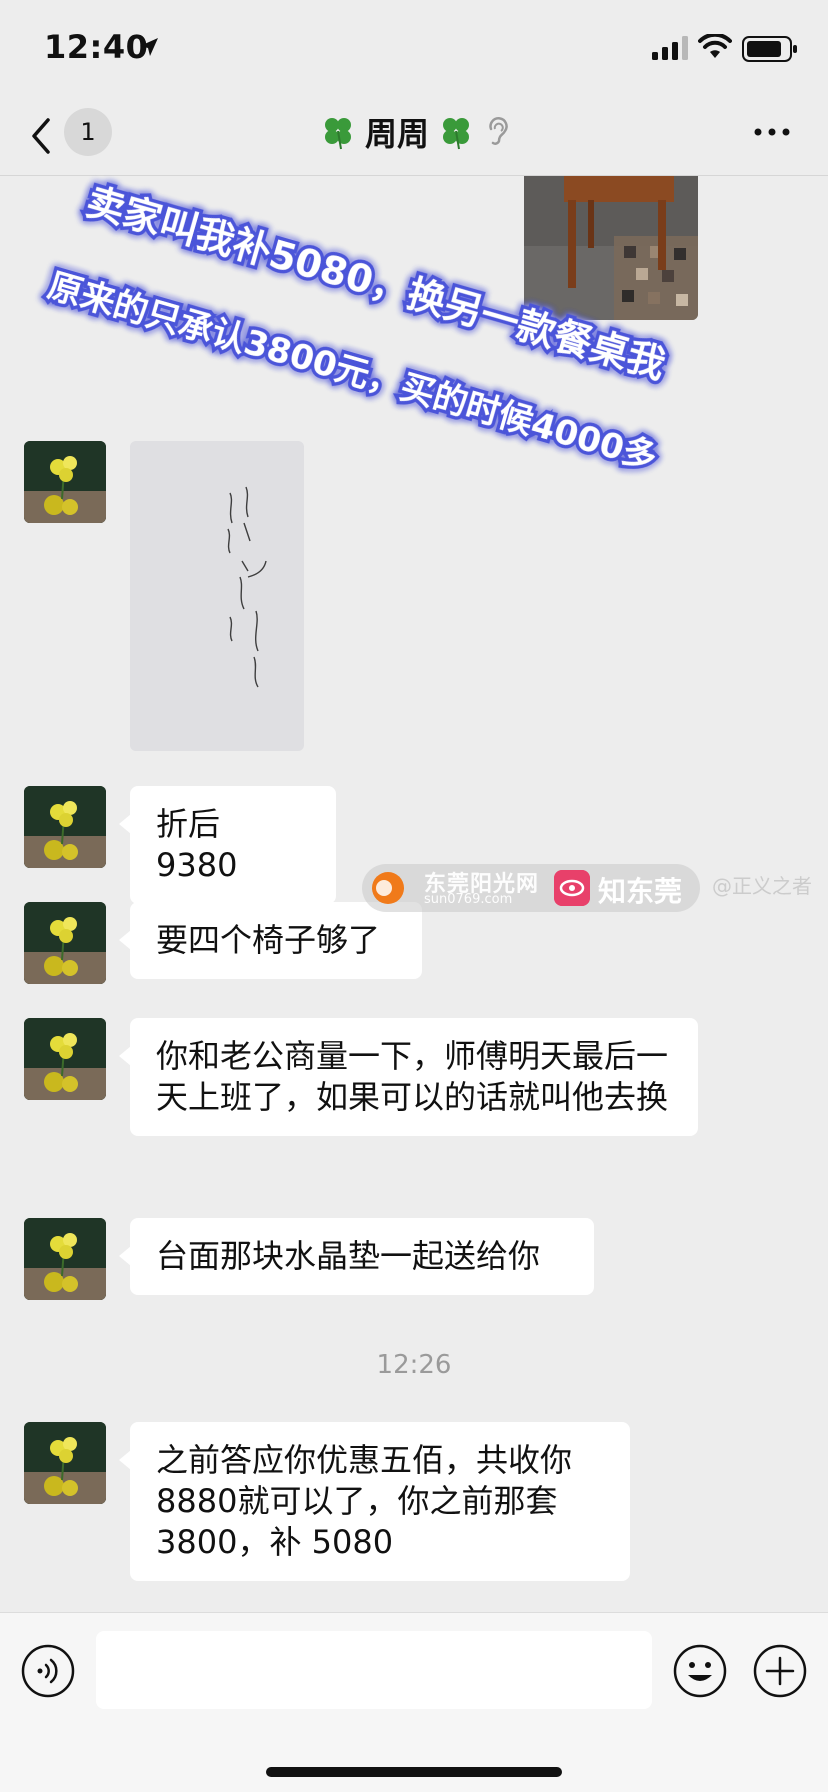  I want to click on wifi-icon, so click(715, 46).